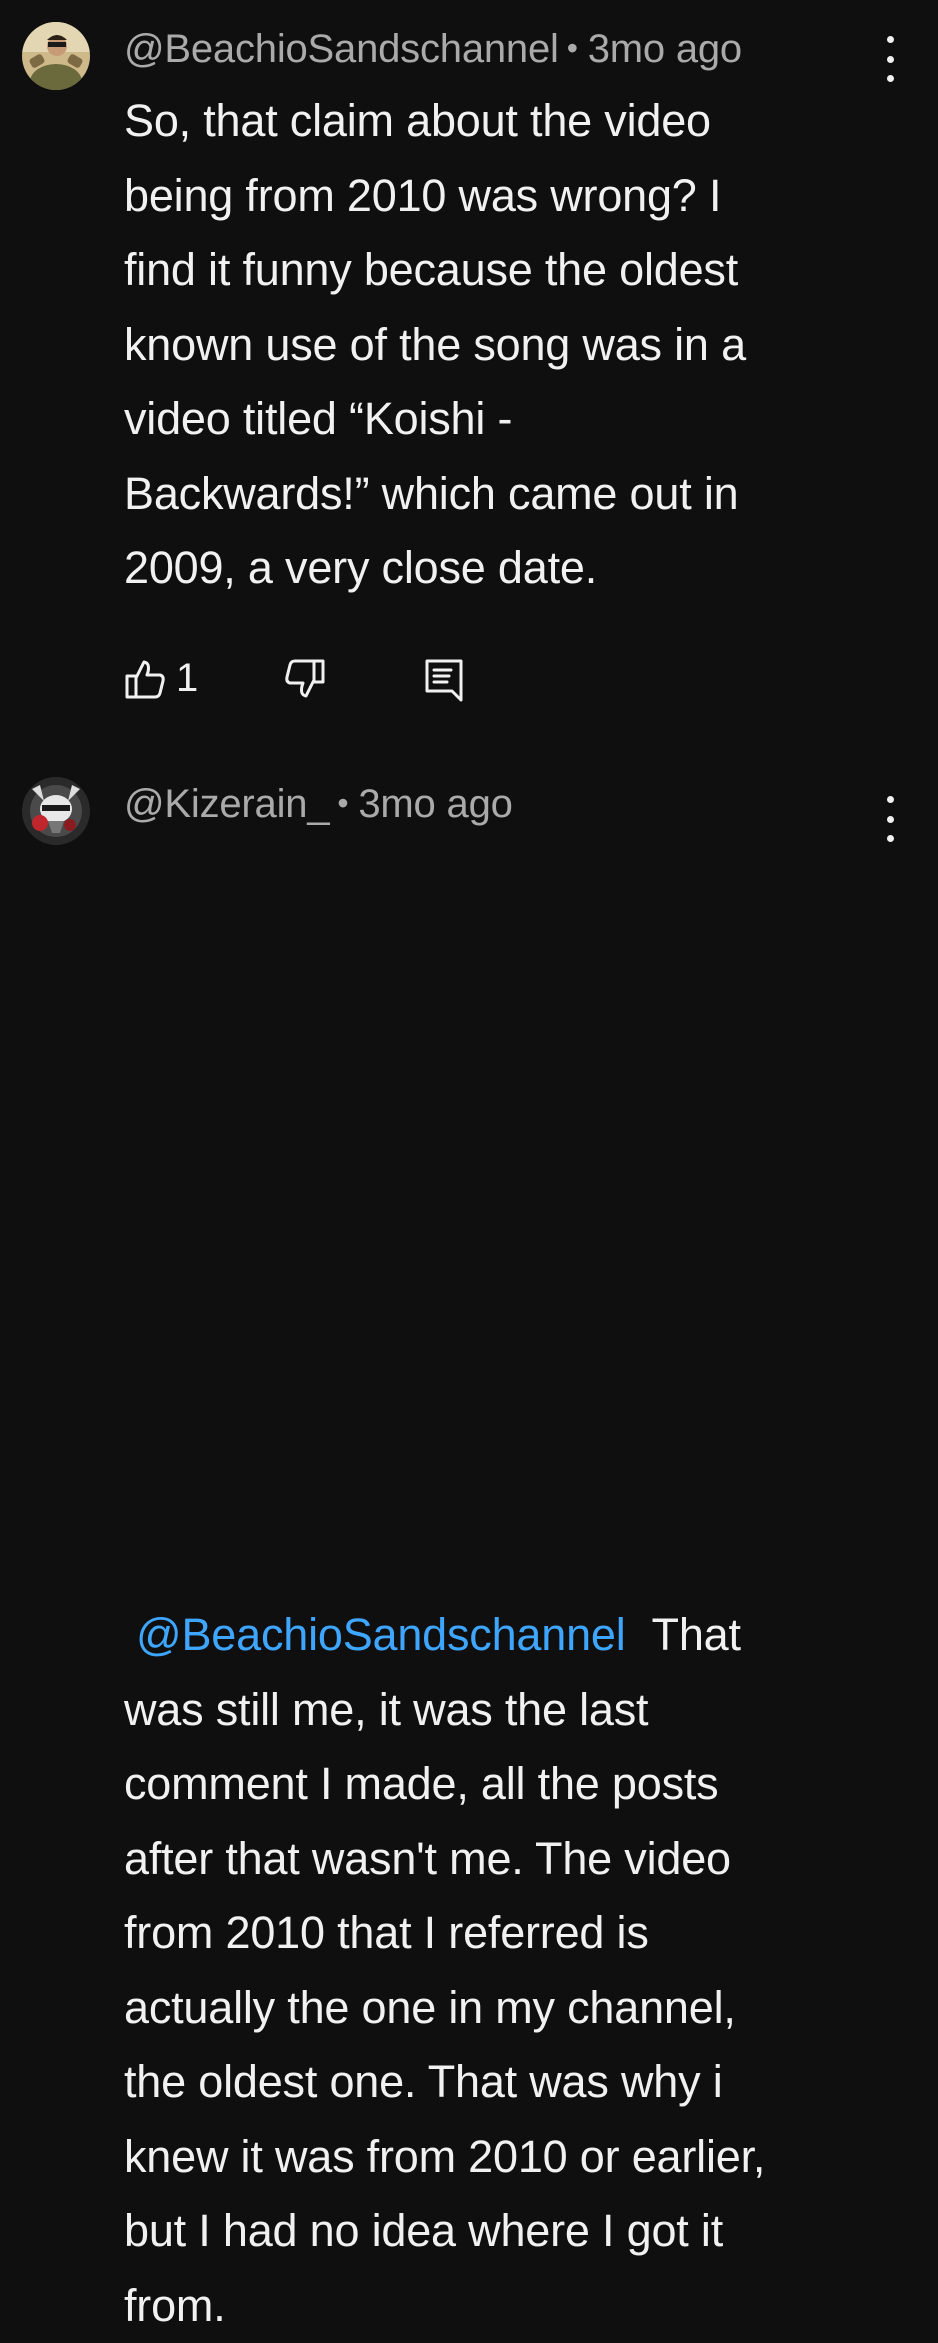 This screenshot has width=938, height=2343. What do you see at coordinates (524, 1859) in the screenshot?
I see `comment-line: after that wasn't me. The video` at bounding box center [524, 1859].